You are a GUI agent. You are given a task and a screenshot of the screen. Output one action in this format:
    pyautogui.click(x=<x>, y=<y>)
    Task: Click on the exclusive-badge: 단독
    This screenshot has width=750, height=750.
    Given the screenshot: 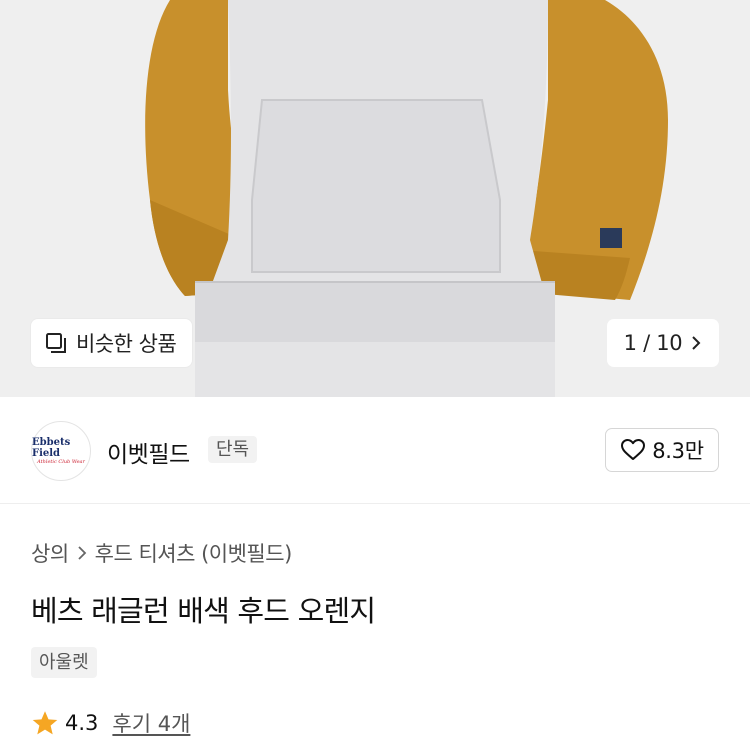 What is the action you would take?
    pyautogui.click(x=233, y=449)
    